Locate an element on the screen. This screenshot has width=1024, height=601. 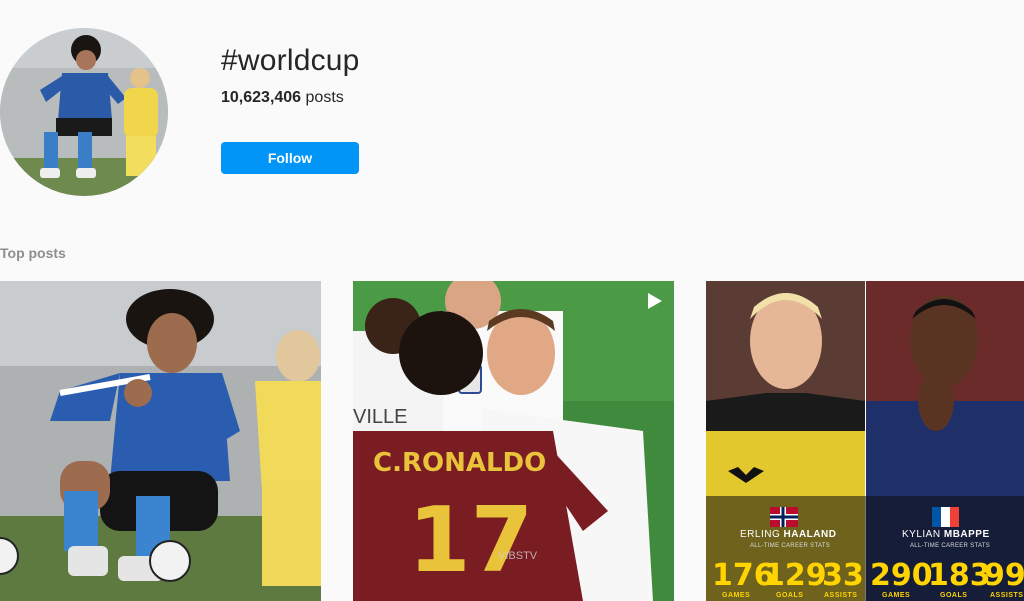
video-watermark: VIBSTV is located at coordinates (518, 556).